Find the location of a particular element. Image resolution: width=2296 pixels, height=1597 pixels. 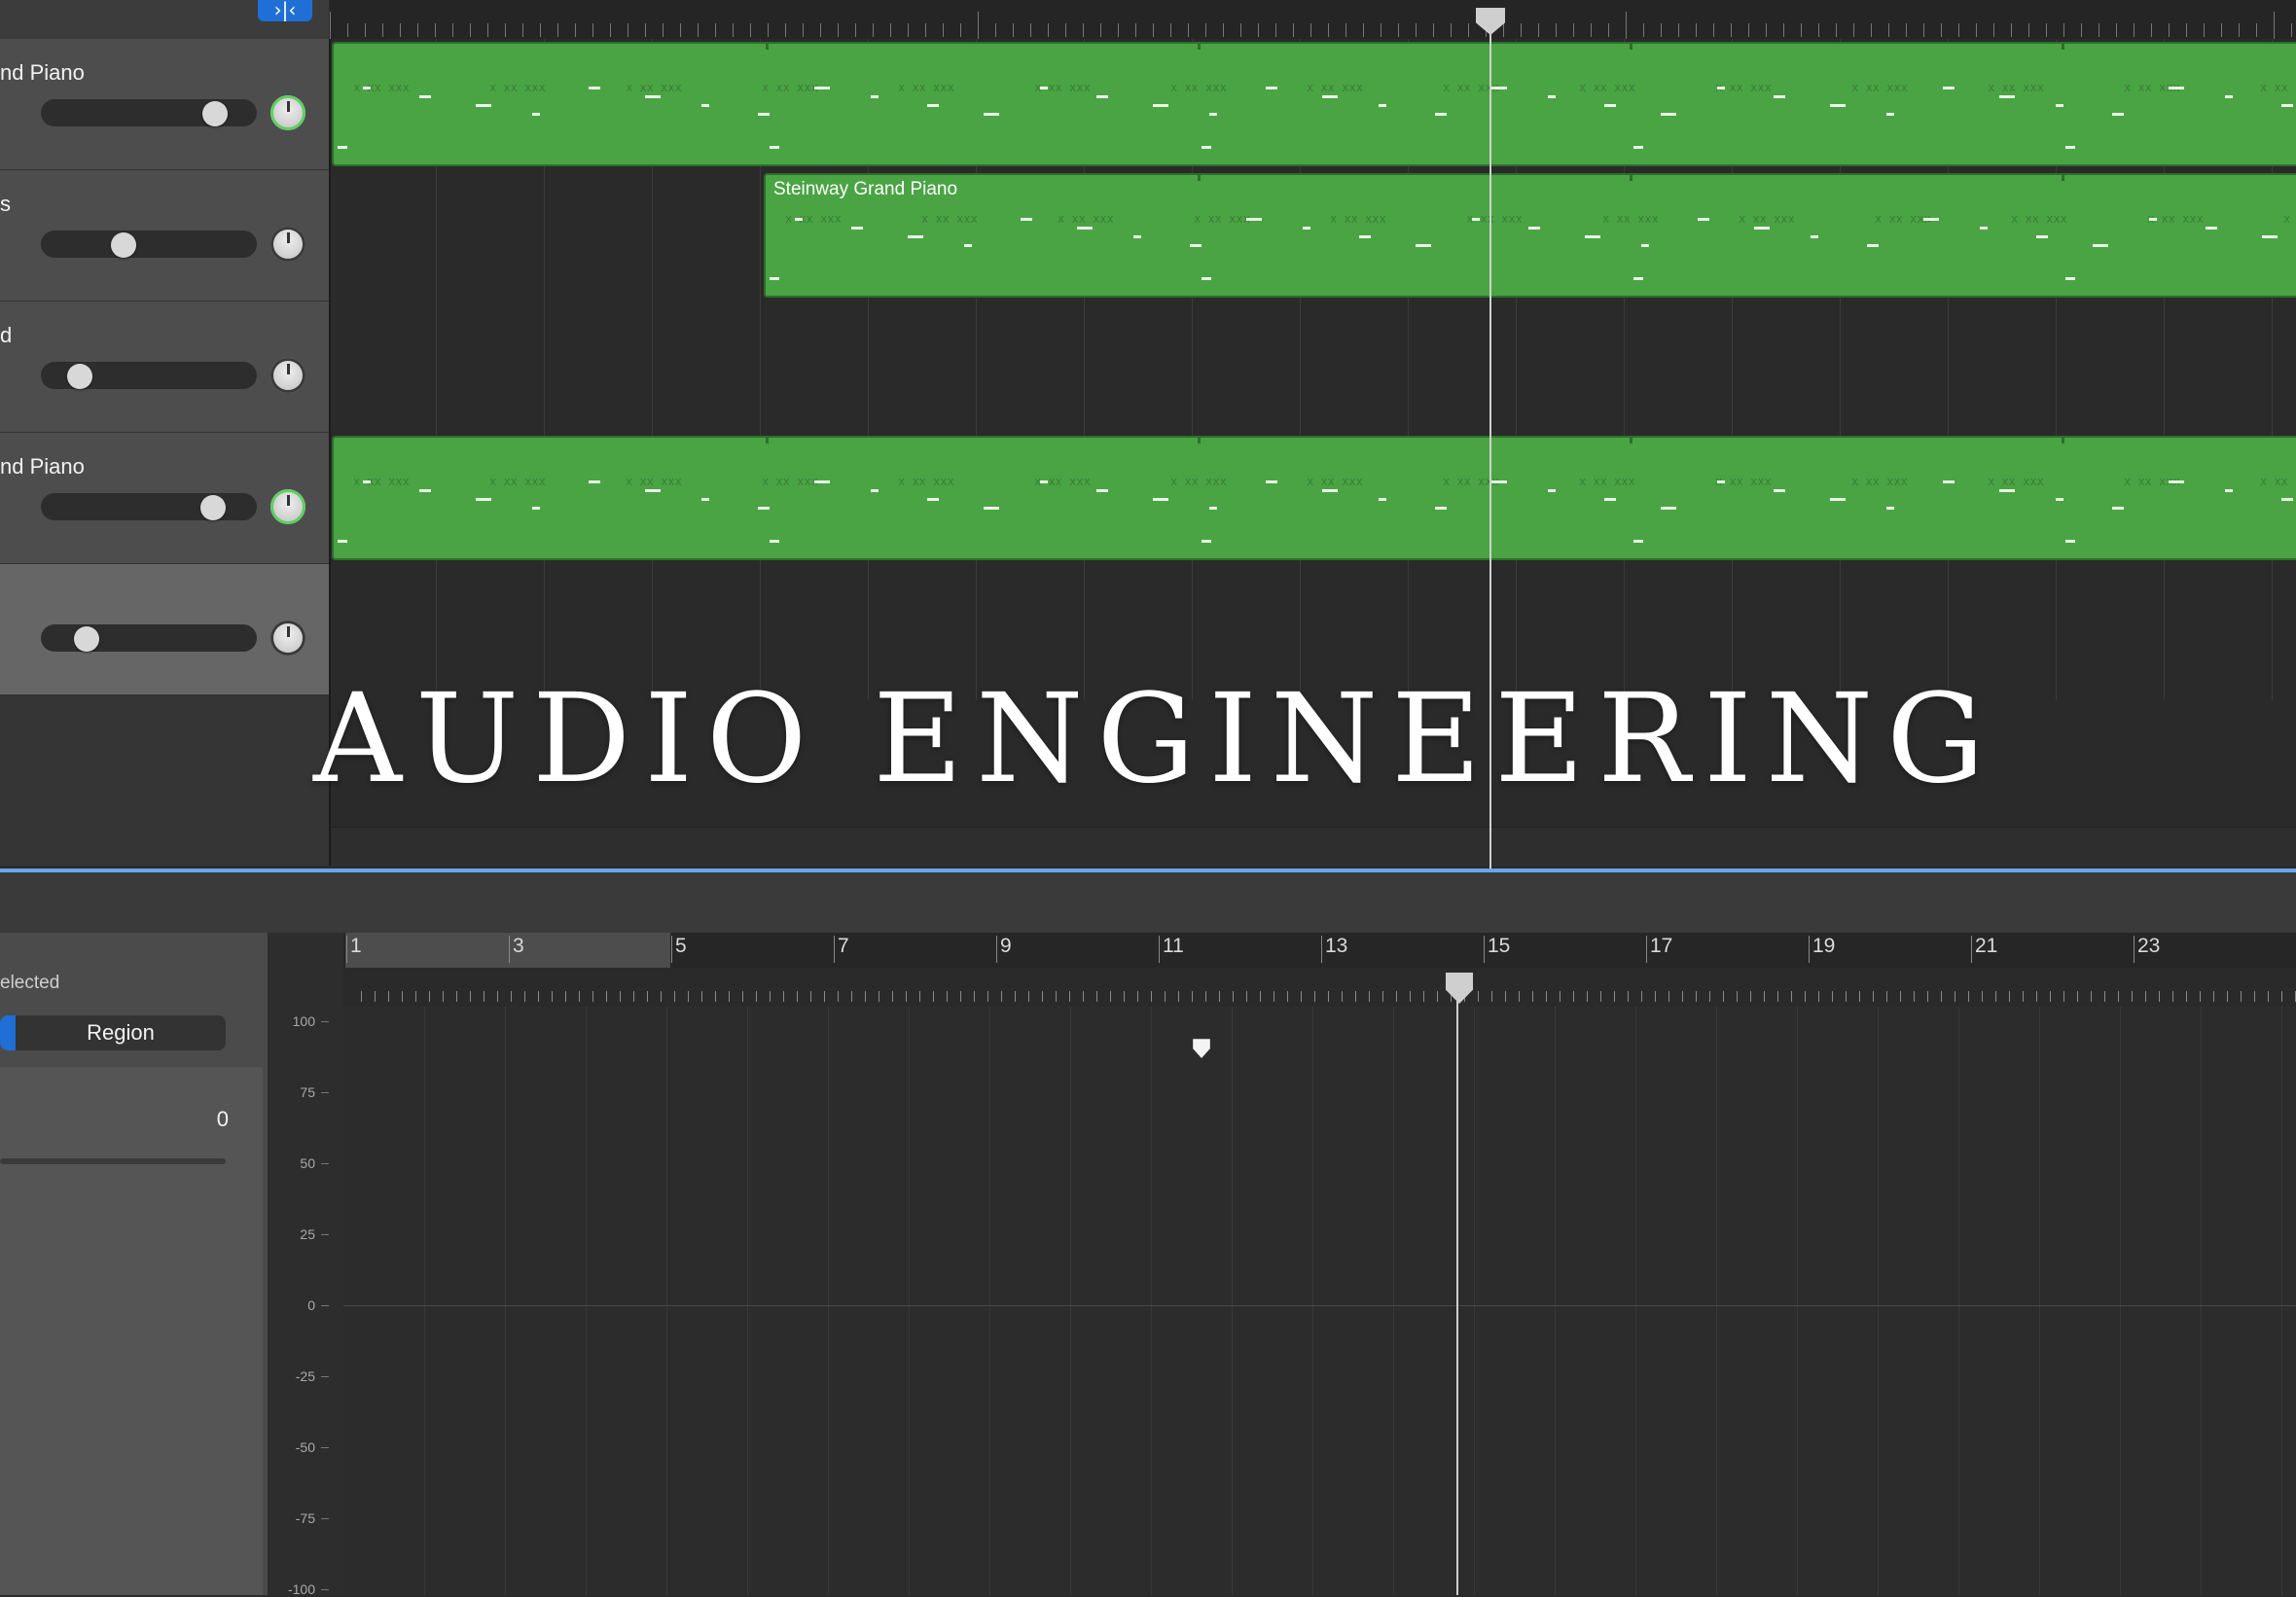

region-segment: Region is located at coordinates (121, 1032).